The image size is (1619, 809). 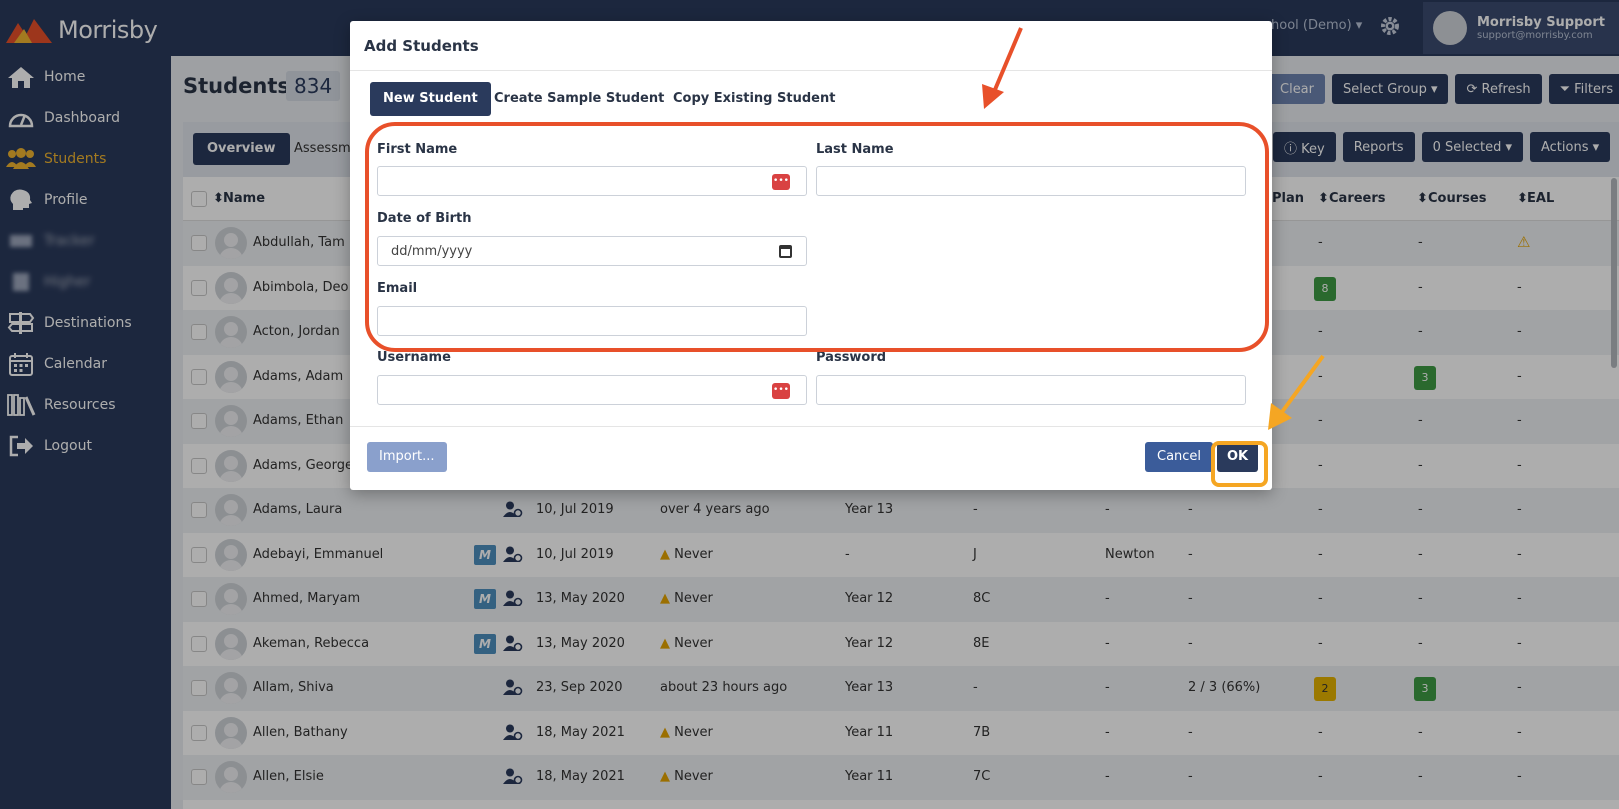 I want to click on last-name-field, so click(x=1031, y=181).